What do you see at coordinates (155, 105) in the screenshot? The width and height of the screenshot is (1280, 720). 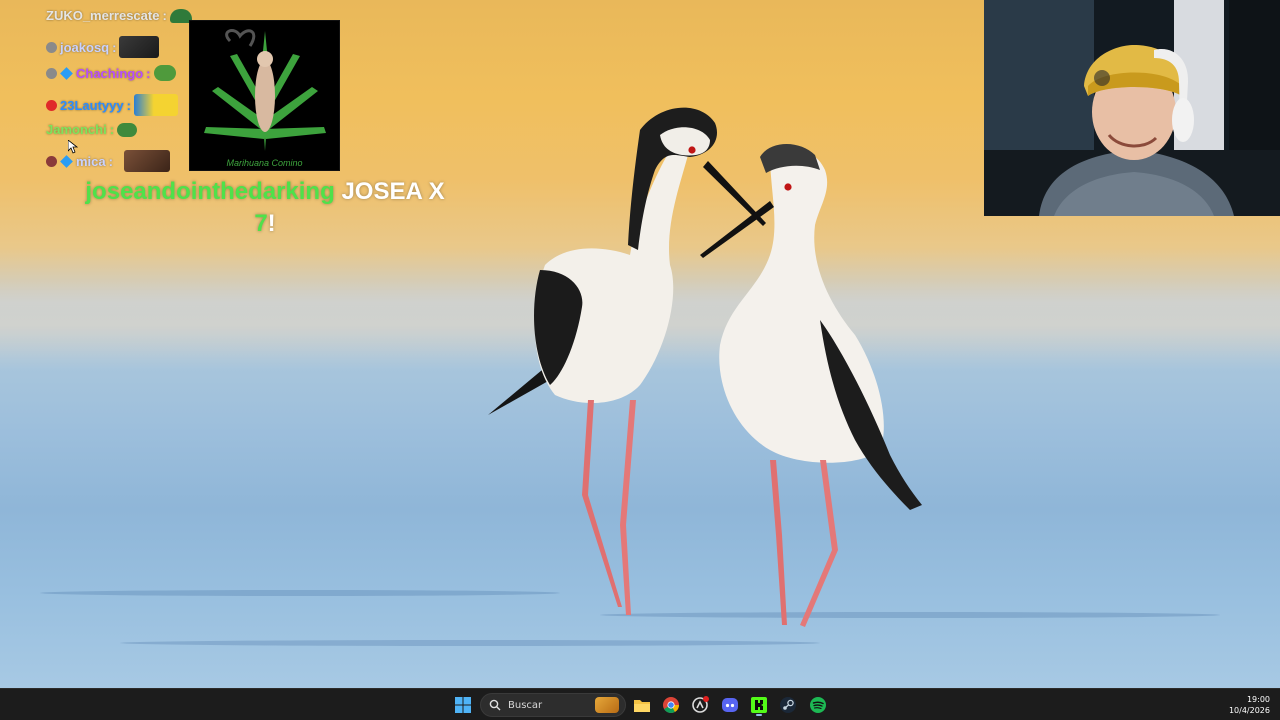 I see `minion-emote-icon` at bounding box center [155, 105].